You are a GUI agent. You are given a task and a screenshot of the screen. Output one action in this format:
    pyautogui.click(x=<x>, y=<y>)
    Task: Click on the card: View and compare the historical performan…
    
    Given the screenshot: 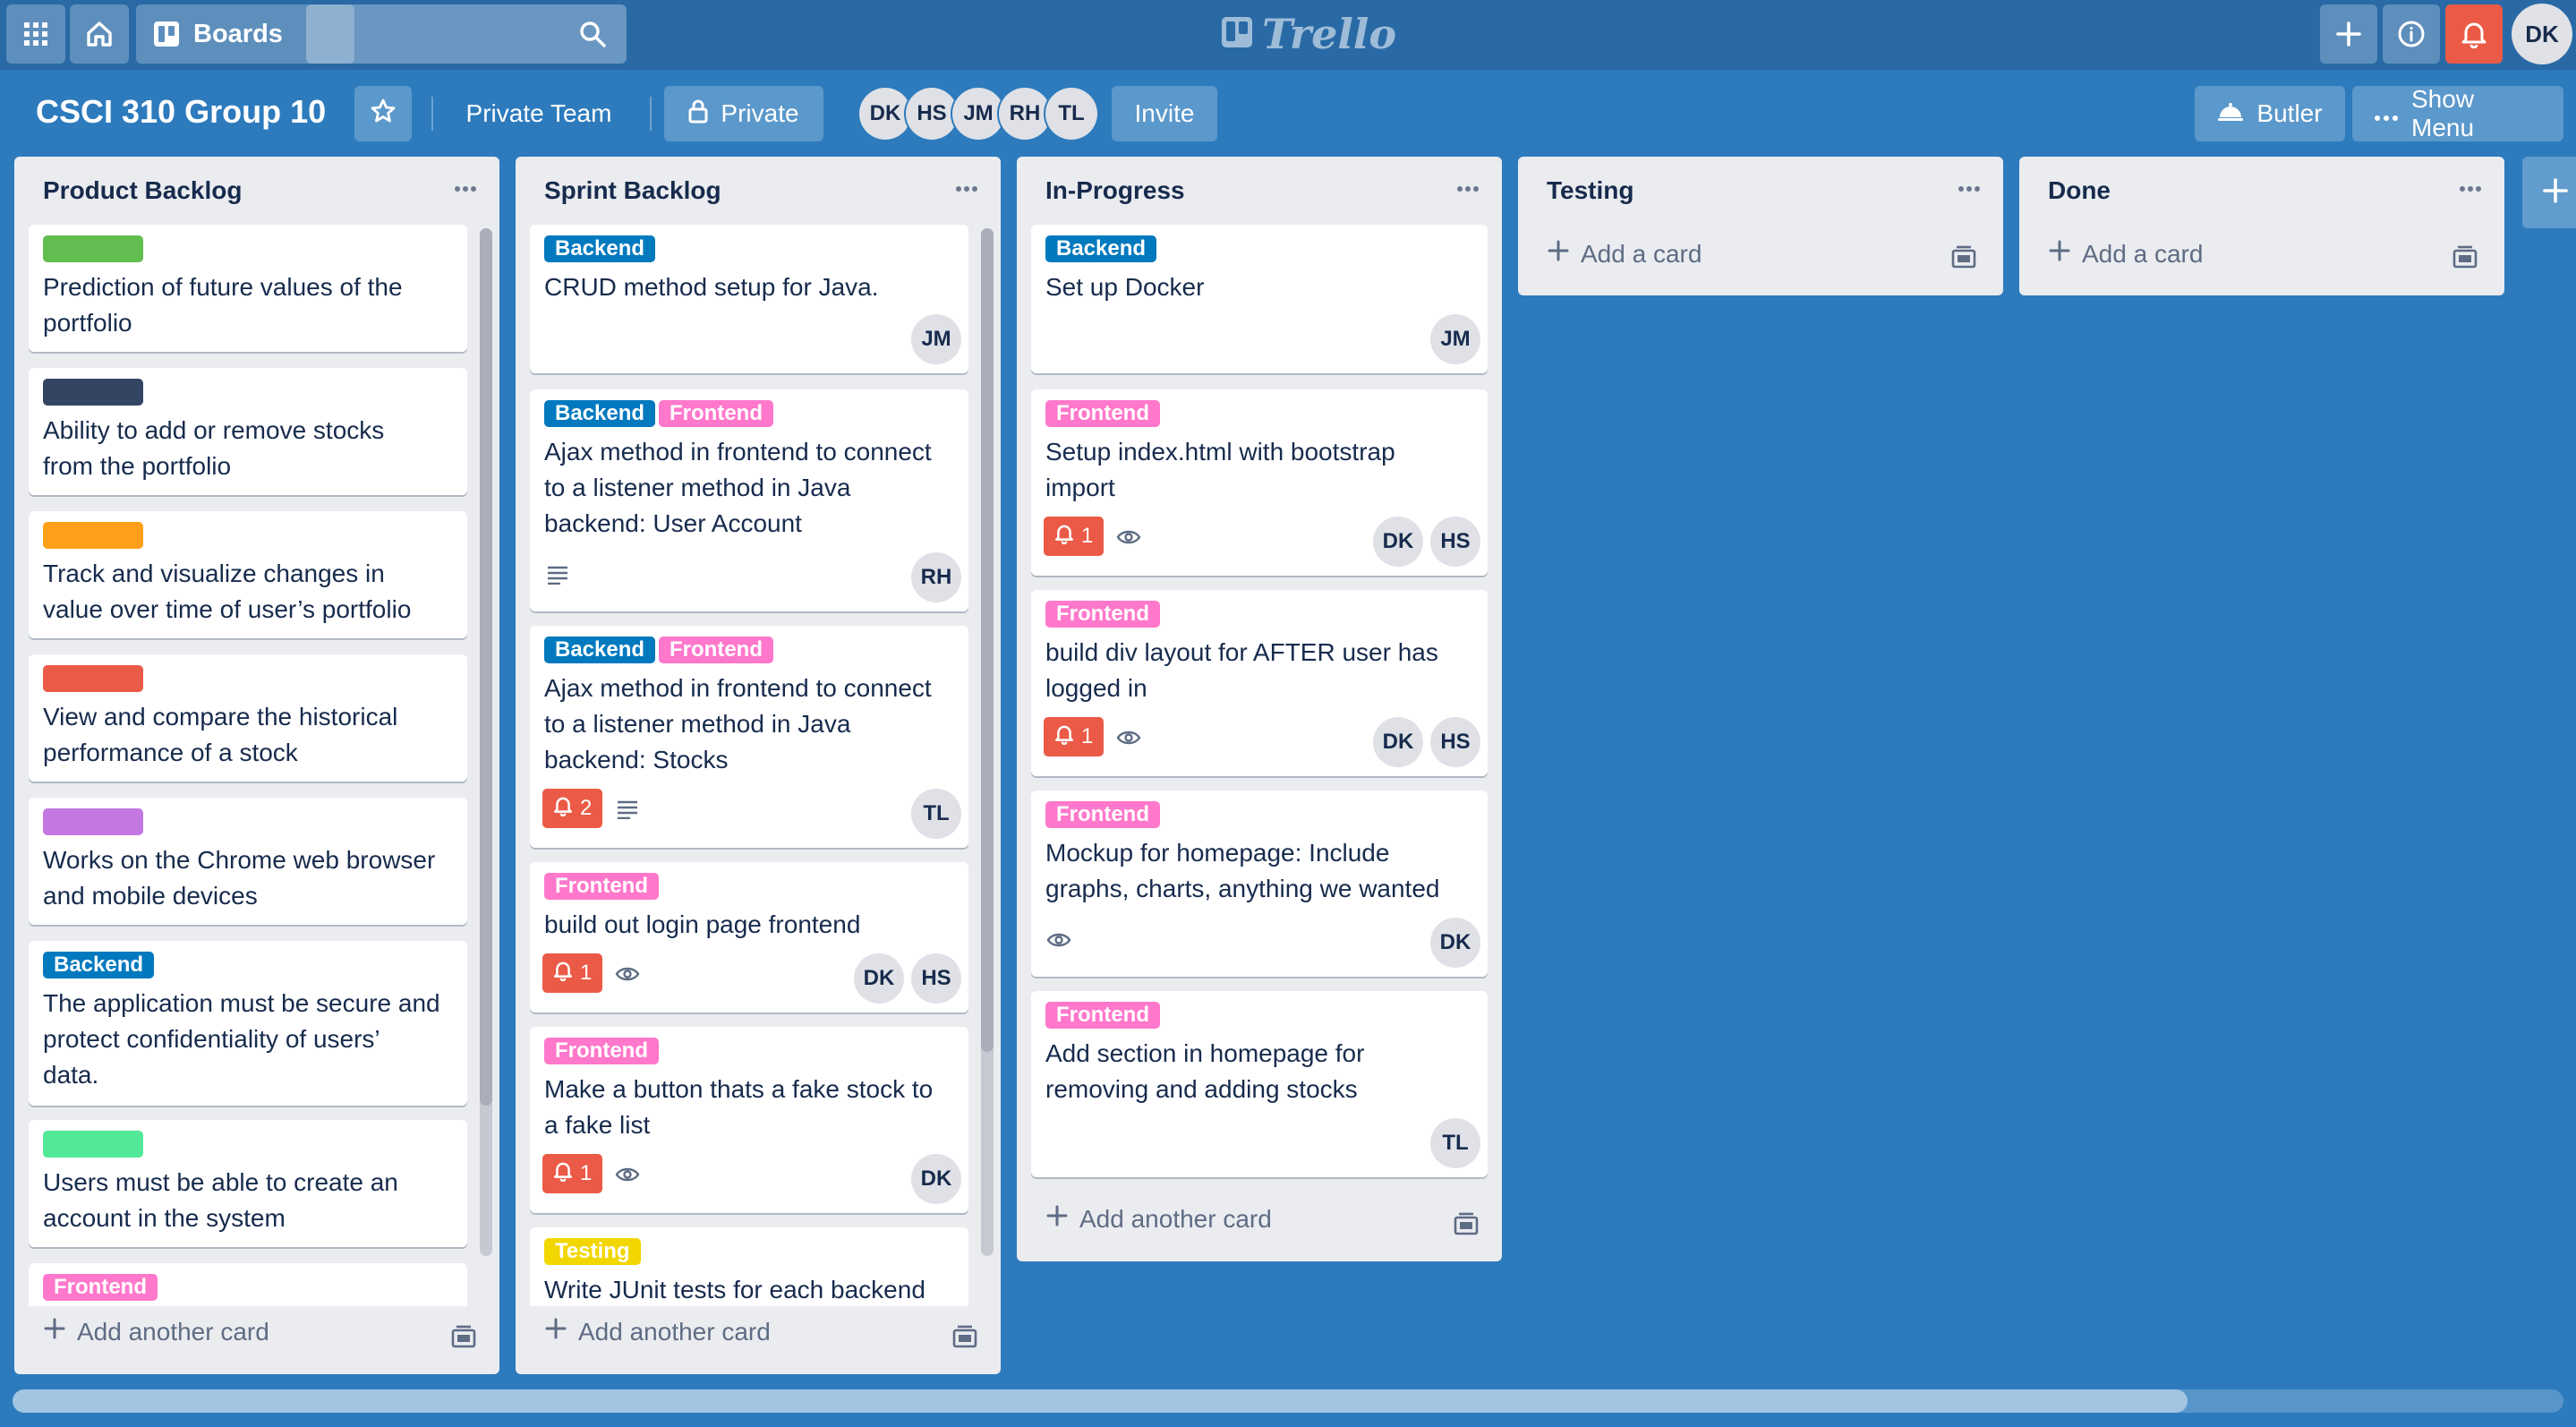 What is the action you would take?
    pyautogui.click(x=248, y=718)
    